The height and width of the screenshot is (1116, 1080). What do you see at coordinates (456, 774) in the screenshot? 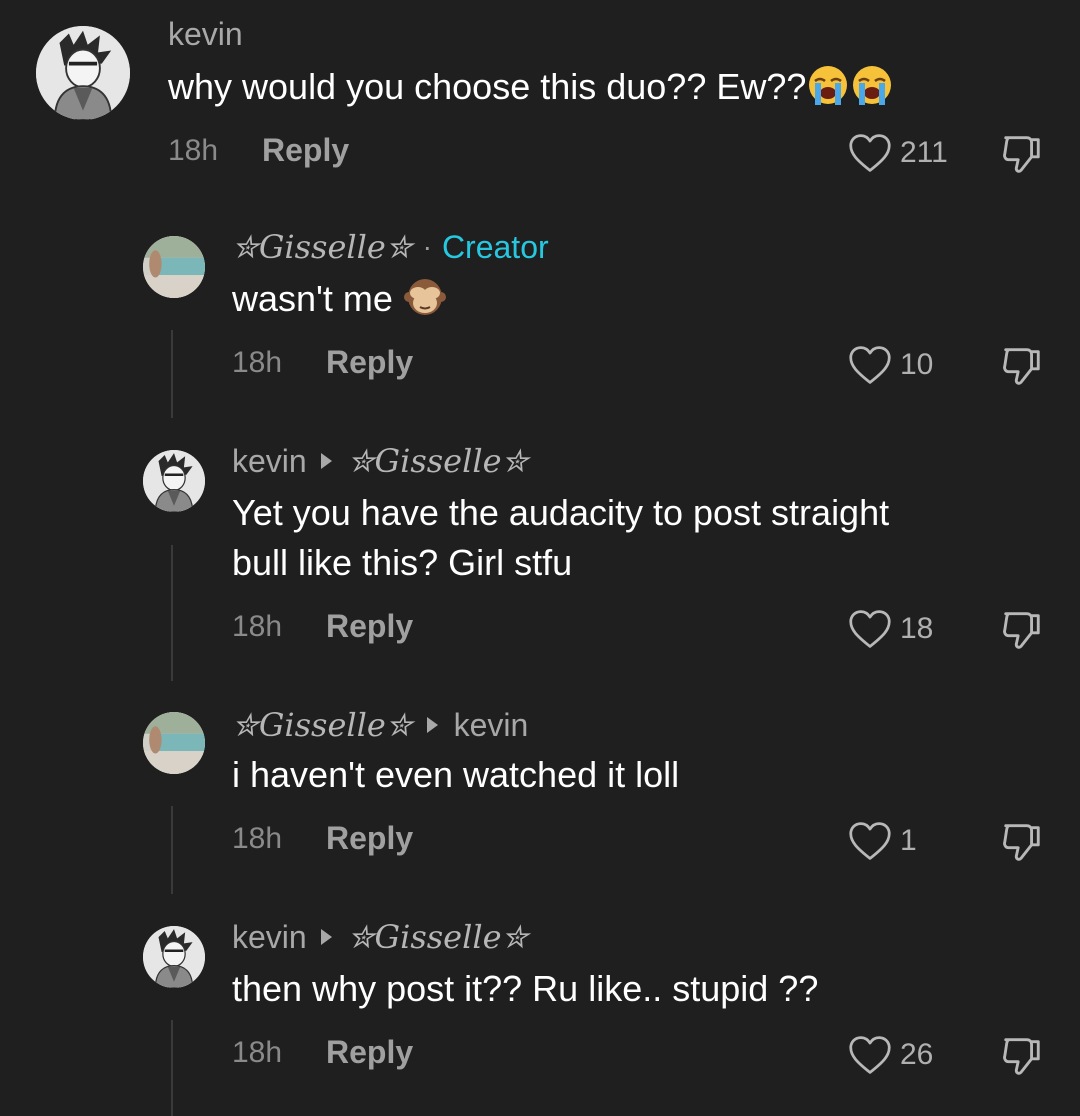
I see `comment-text: i haven't even watched it loll` at bounding box center [456, 774].